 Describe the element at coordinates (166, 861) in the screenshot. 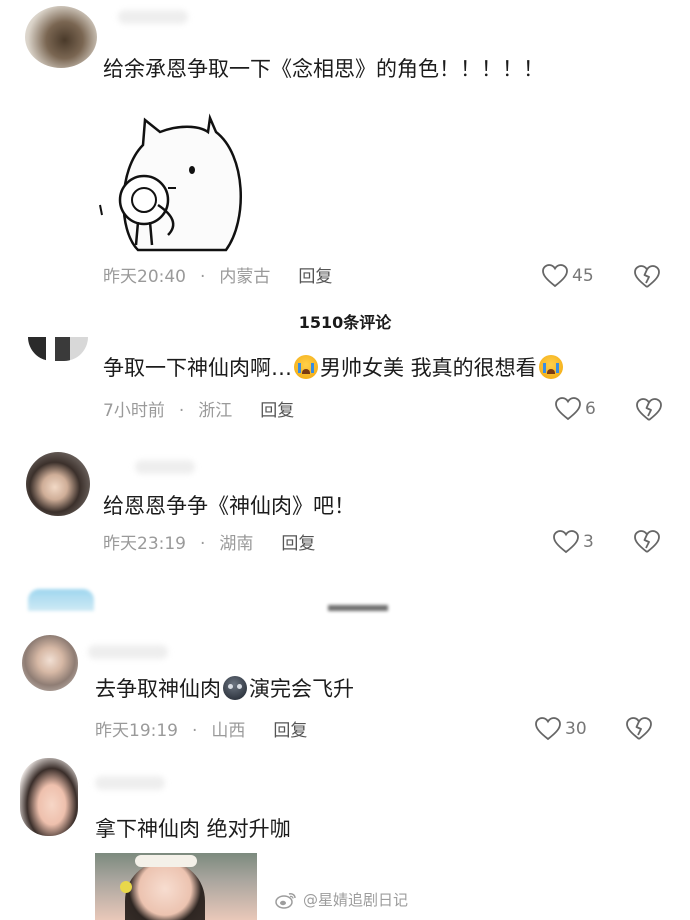

I see `image-hairband` at that location.